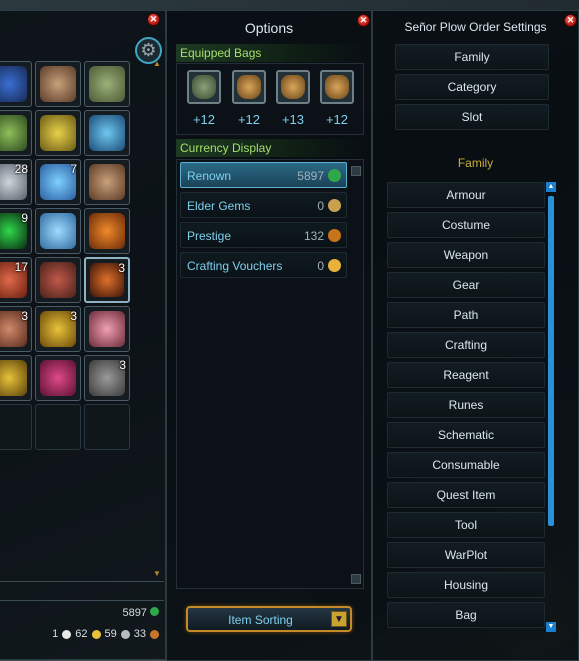  I want to click on chevron-down-icon: ▼, so click(339, 619).